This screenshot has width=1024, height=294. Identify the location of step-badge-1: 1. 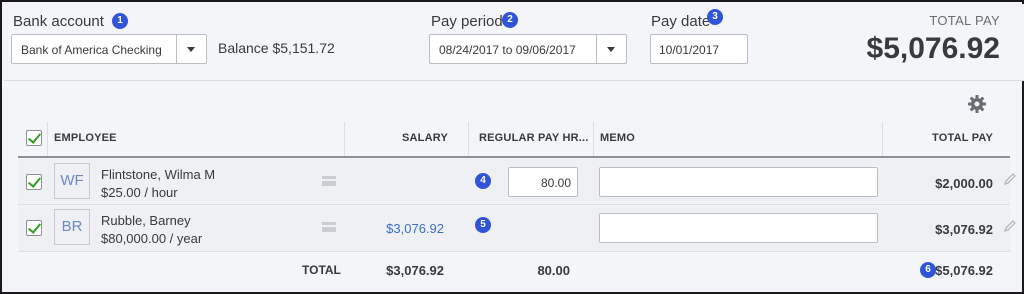
(120, 21).